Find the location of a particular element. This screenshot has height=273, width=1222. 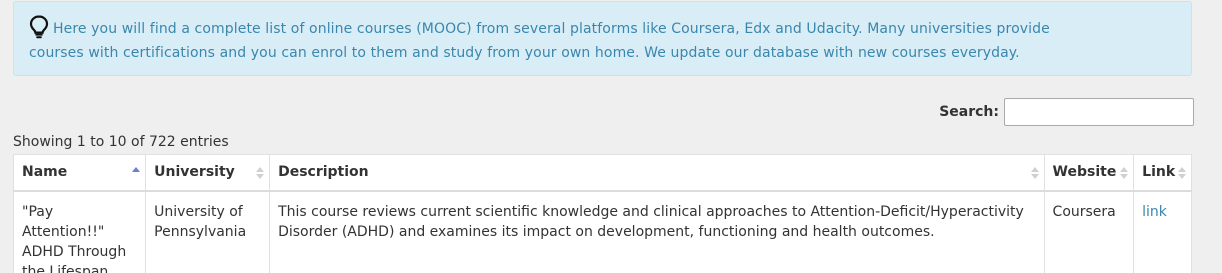

column-header-website: Website is located at coordinates (1089, 173).